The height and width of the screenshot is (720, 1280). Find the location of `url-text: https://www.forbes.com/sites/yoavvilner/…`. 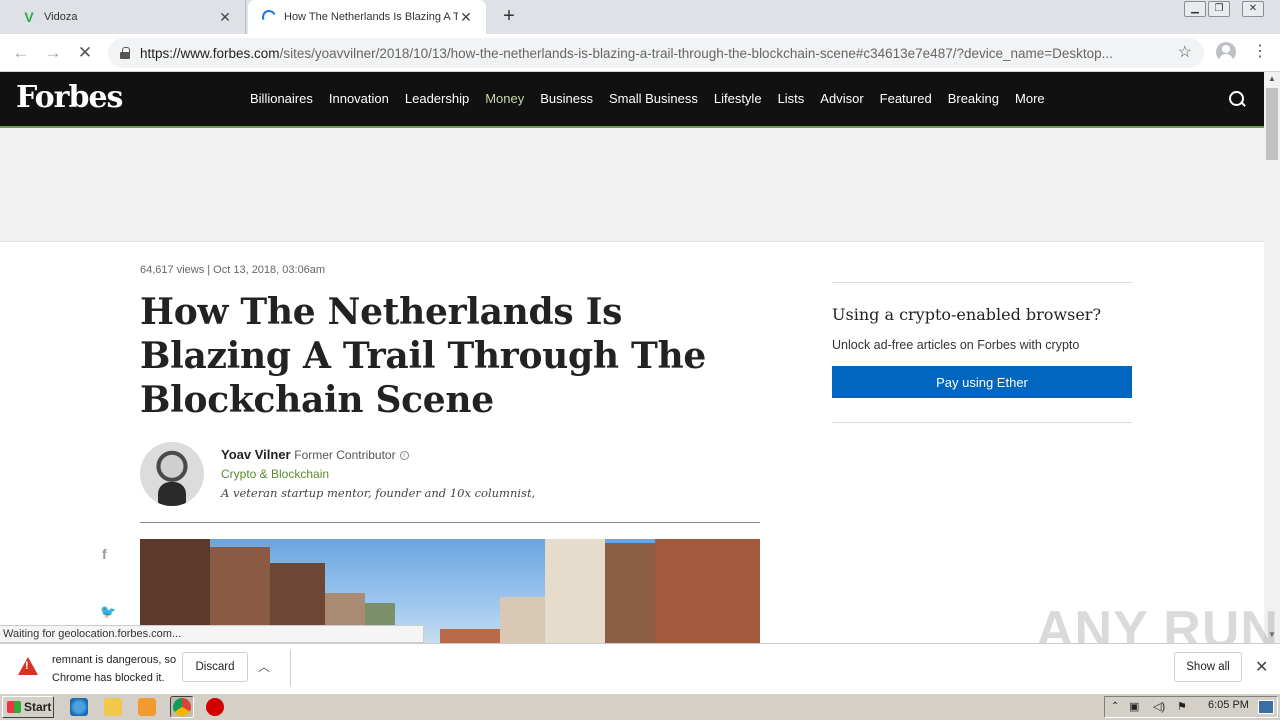

url-text: https://www.forbes.com/sites/yoavvilner/… is located at coordinates (650, 53).